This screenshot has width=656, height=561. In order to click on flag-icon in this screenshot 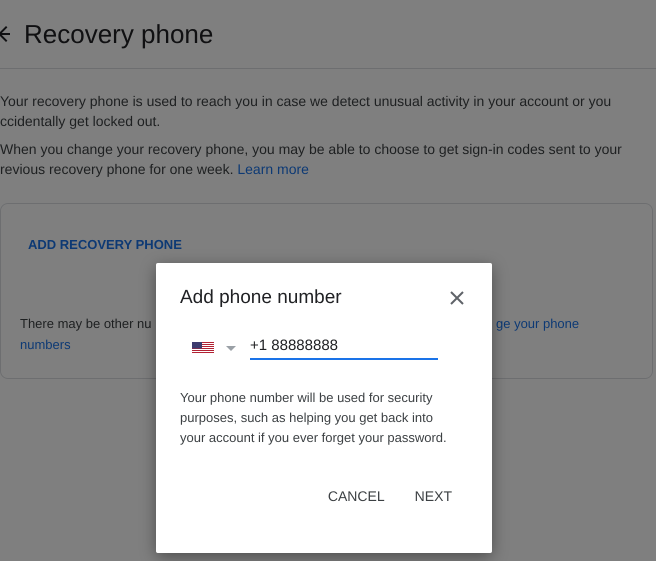, I will do `click(203, 348)`.